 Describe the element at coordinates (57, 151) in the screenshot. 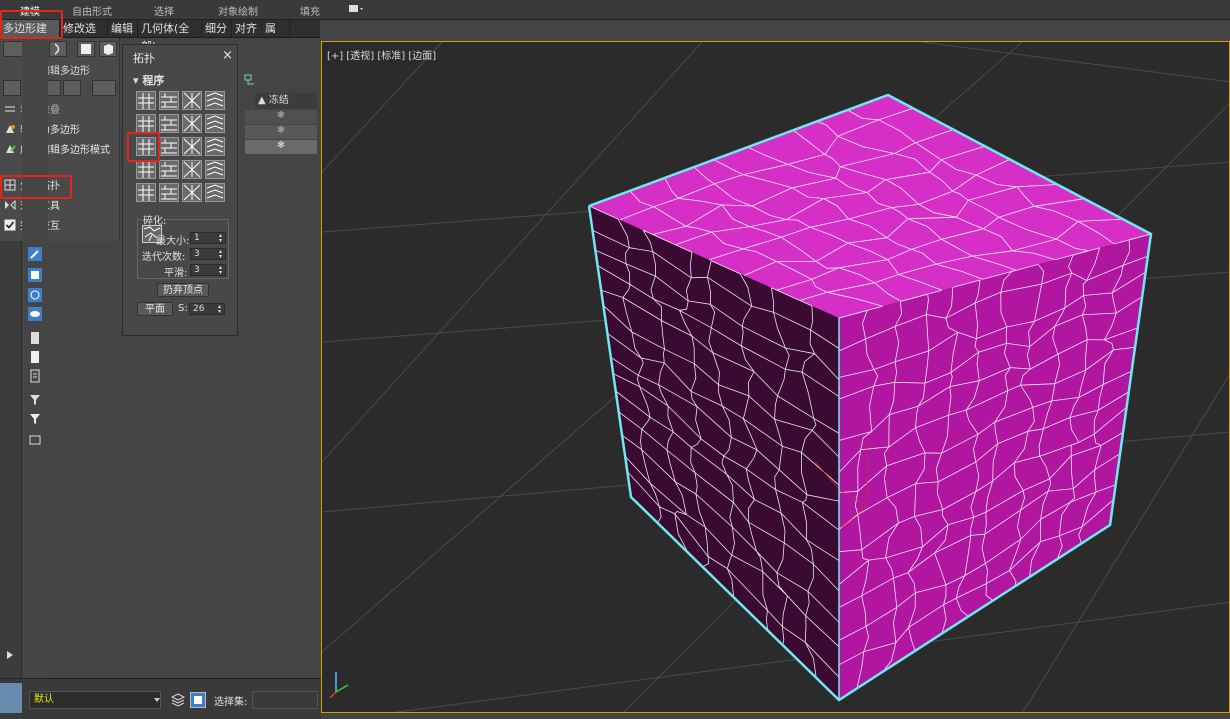

I see `apply-edit-poly-mod-button: 应用编辑多边形模式` at that location.